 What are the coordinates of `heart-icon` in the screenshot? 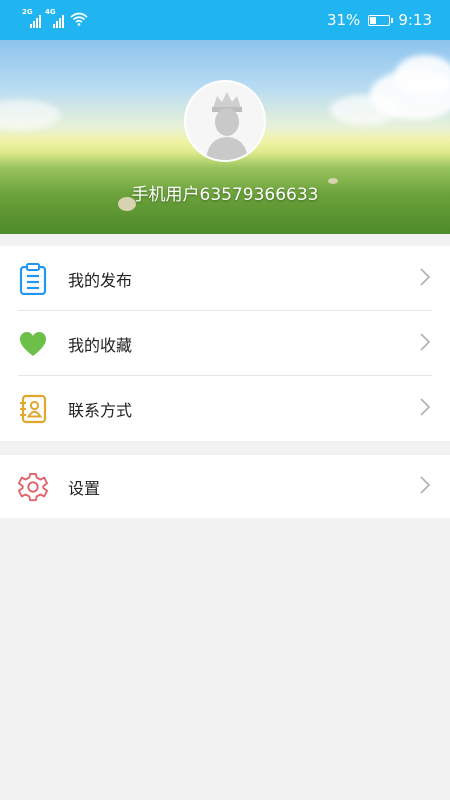 It's located at (33, 344).